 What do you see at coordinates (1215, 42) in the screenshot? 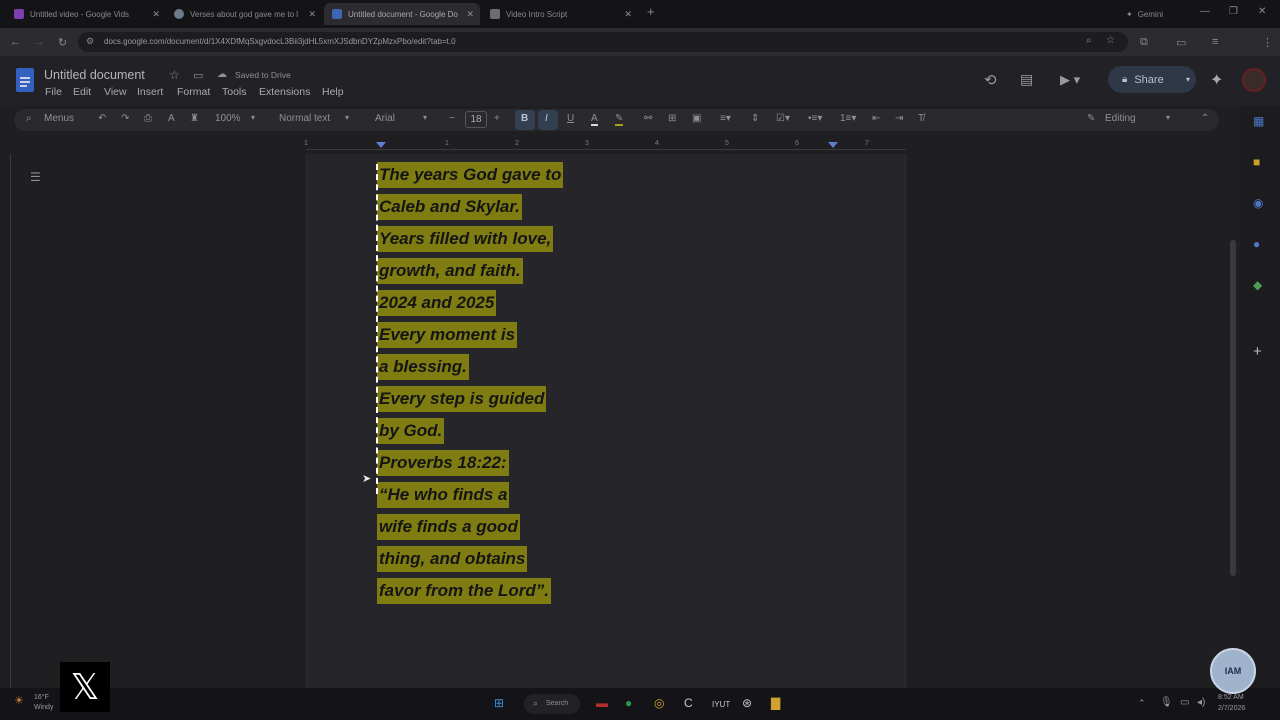
I see `tab-search-icon: ≡` at bounding box center [1215, 42].